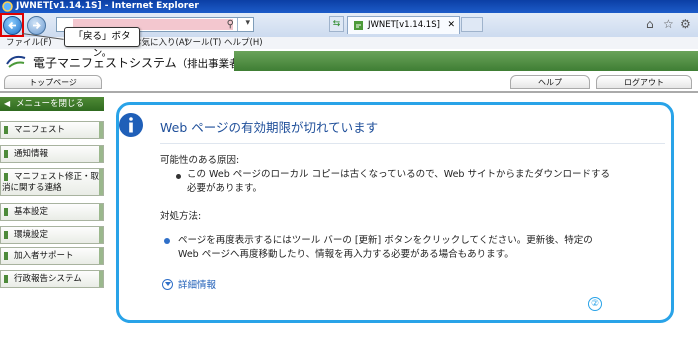 This screenshot has height=357, width=698. Describe the element at coordinates (349, 82) in the screenshot. I see `top-nav-row: トップページ ヘルプ ログアウト` at that location.